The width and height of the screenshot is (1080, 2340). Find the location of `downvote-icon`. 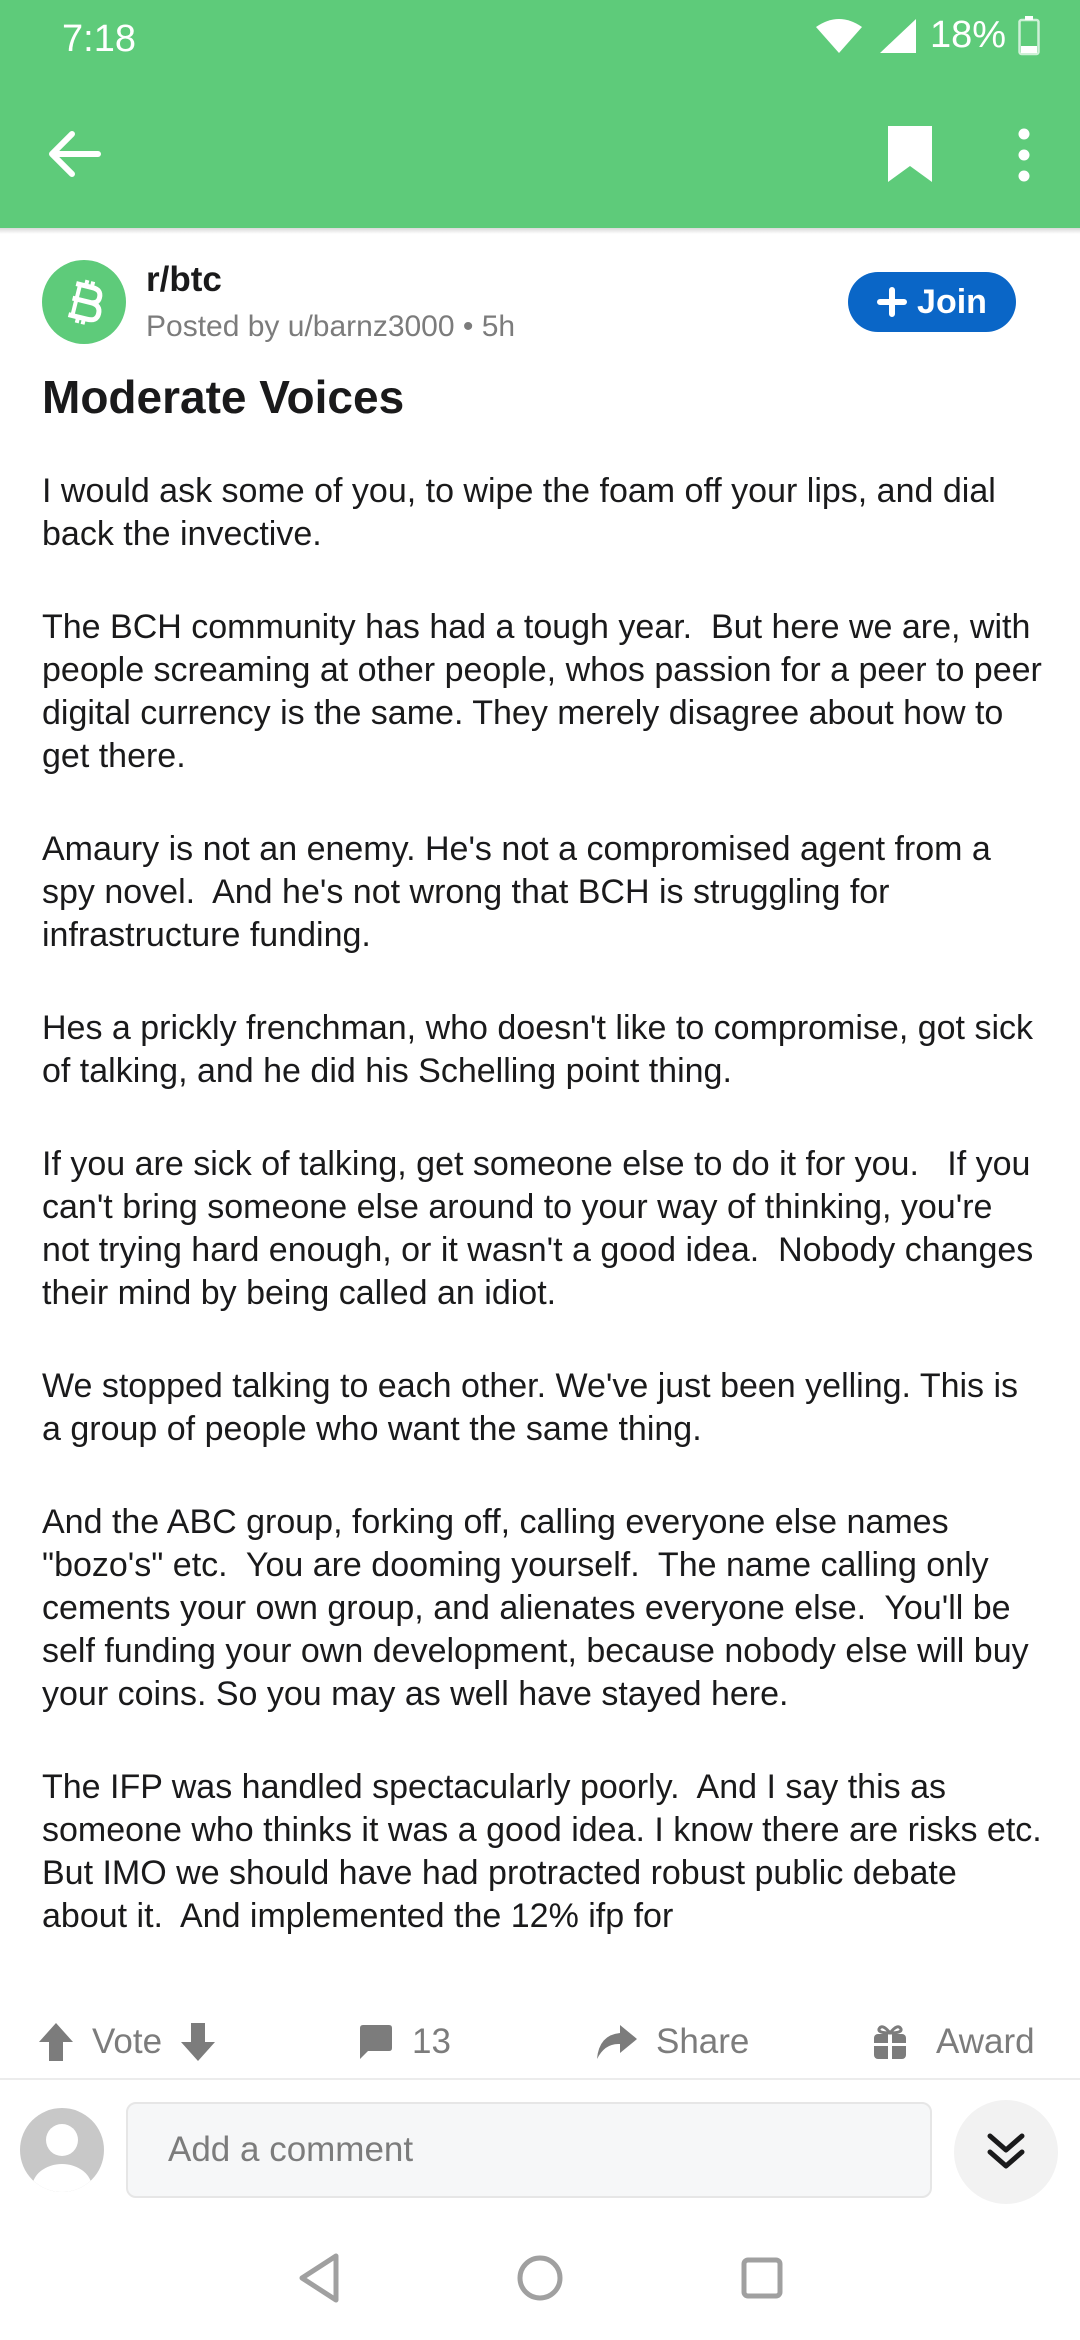

downvote-icon is located at coordinates (198, 2042).